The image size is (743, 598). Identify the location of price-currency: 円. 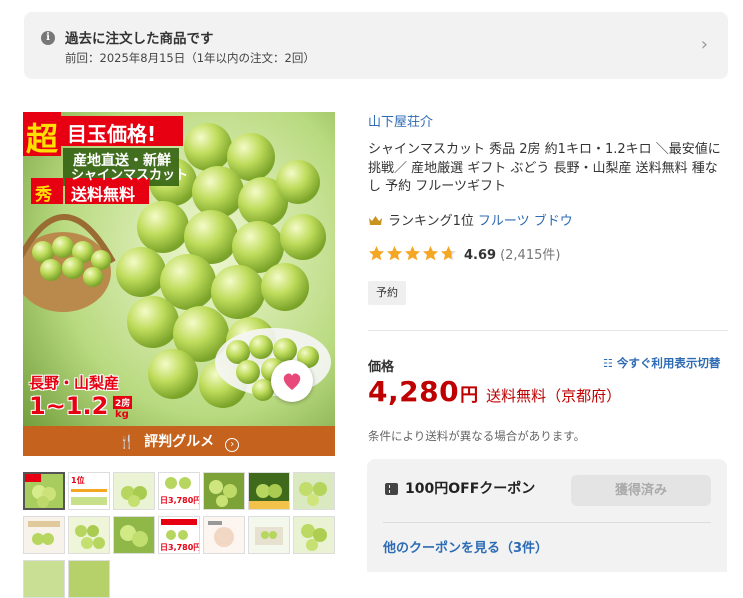
(469, 395).